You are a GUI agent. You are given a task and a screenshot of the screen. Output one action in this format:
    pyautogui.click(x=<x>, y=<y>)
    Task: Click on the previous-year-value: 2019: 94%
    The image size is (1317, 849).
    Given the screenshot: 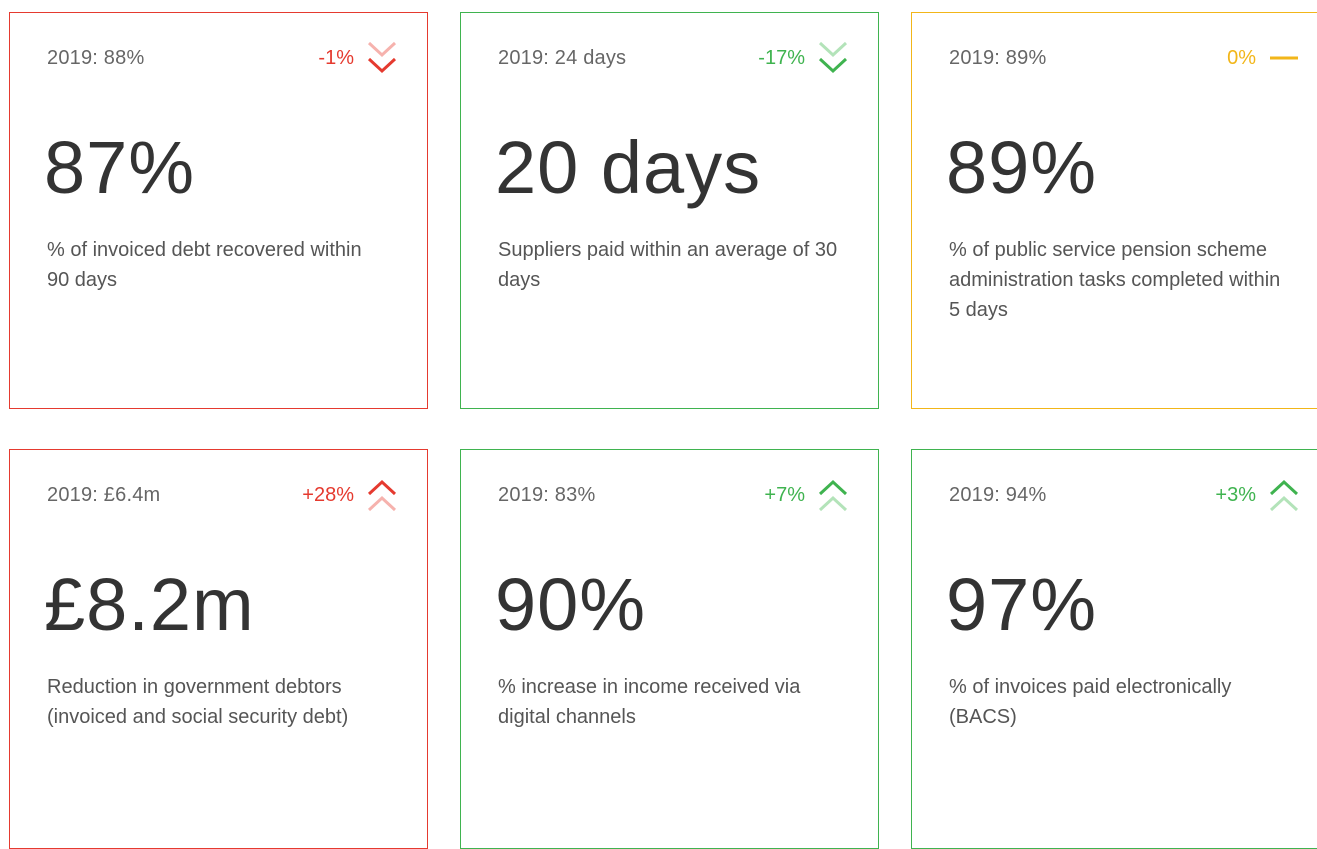 What is the action you would take?
    pyautogui.click(x=998, y=495)
    